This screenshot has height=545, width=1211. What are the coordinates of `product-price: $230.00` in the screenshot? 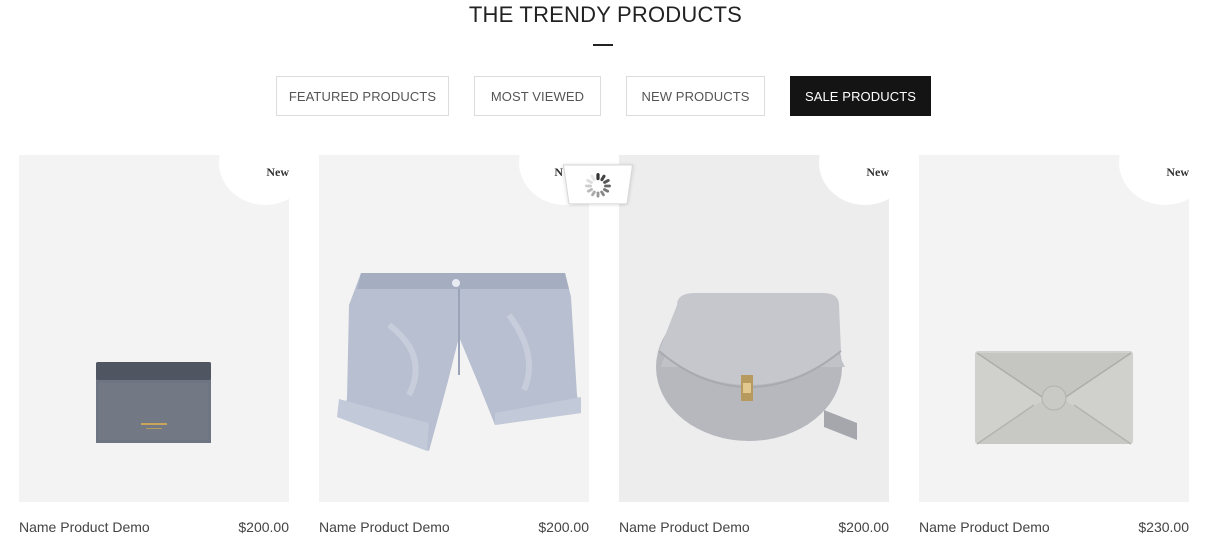 It's located at (1163, 527).